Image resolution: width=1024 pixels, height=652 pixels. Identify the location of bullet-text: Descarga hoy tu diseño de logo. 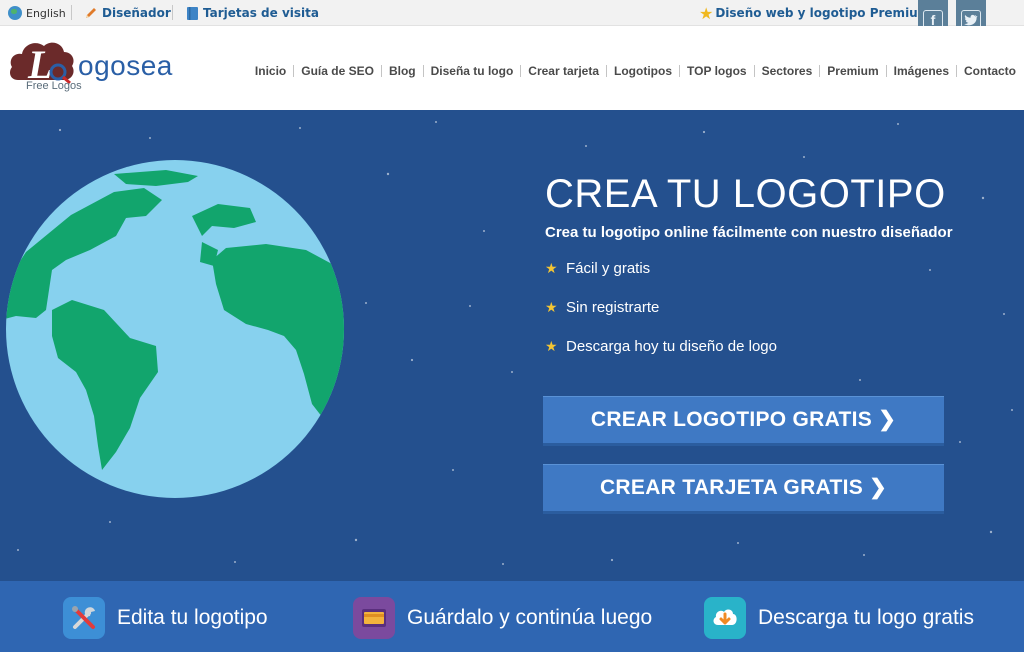
(671, 346).